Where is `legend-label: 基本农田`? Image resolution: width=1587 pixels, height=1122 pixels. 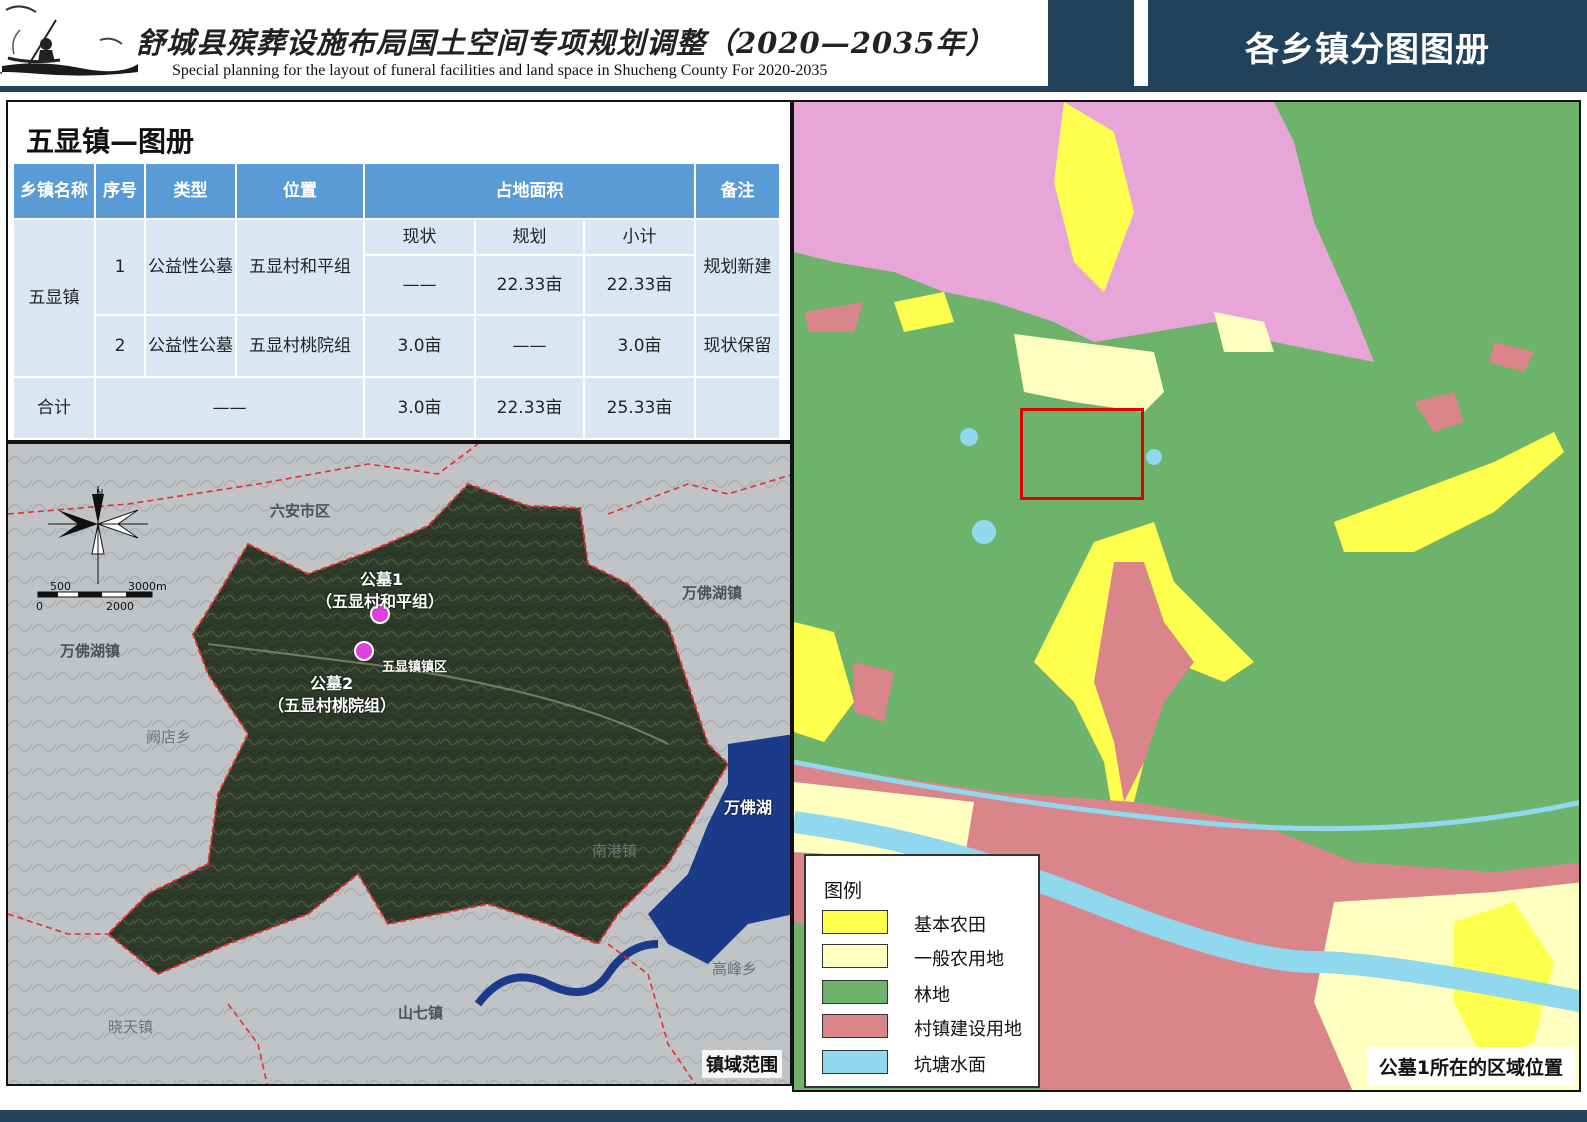
legend-label: 基本农田 is located at coordinates (950, 925).